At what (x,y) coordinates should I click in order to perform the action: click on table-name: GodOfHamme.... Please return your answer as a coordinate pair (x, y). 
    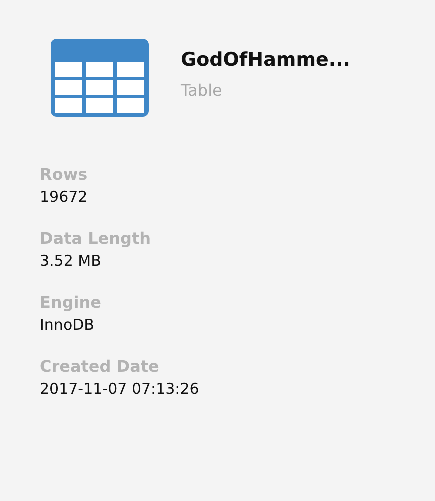
    Looking at the image, I should click on (266, 60).